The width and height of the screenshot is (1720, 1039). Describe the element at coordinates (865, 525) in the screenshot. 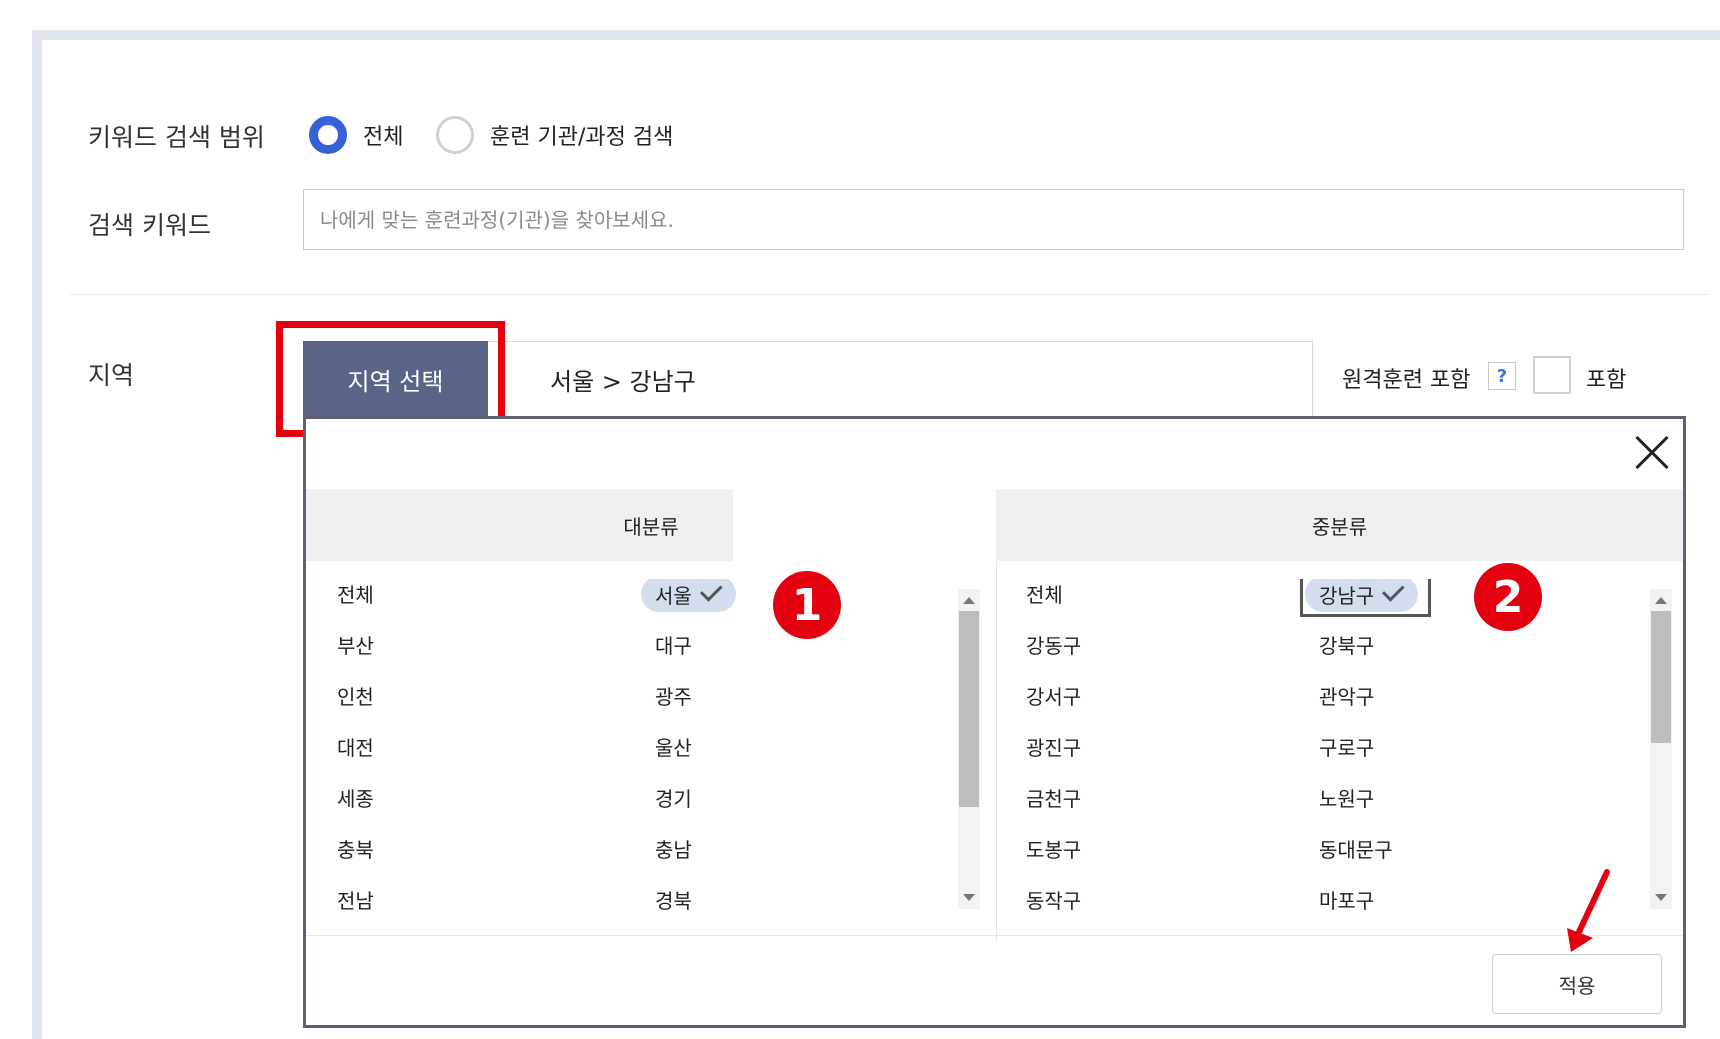

I see `header-gap` at that location.